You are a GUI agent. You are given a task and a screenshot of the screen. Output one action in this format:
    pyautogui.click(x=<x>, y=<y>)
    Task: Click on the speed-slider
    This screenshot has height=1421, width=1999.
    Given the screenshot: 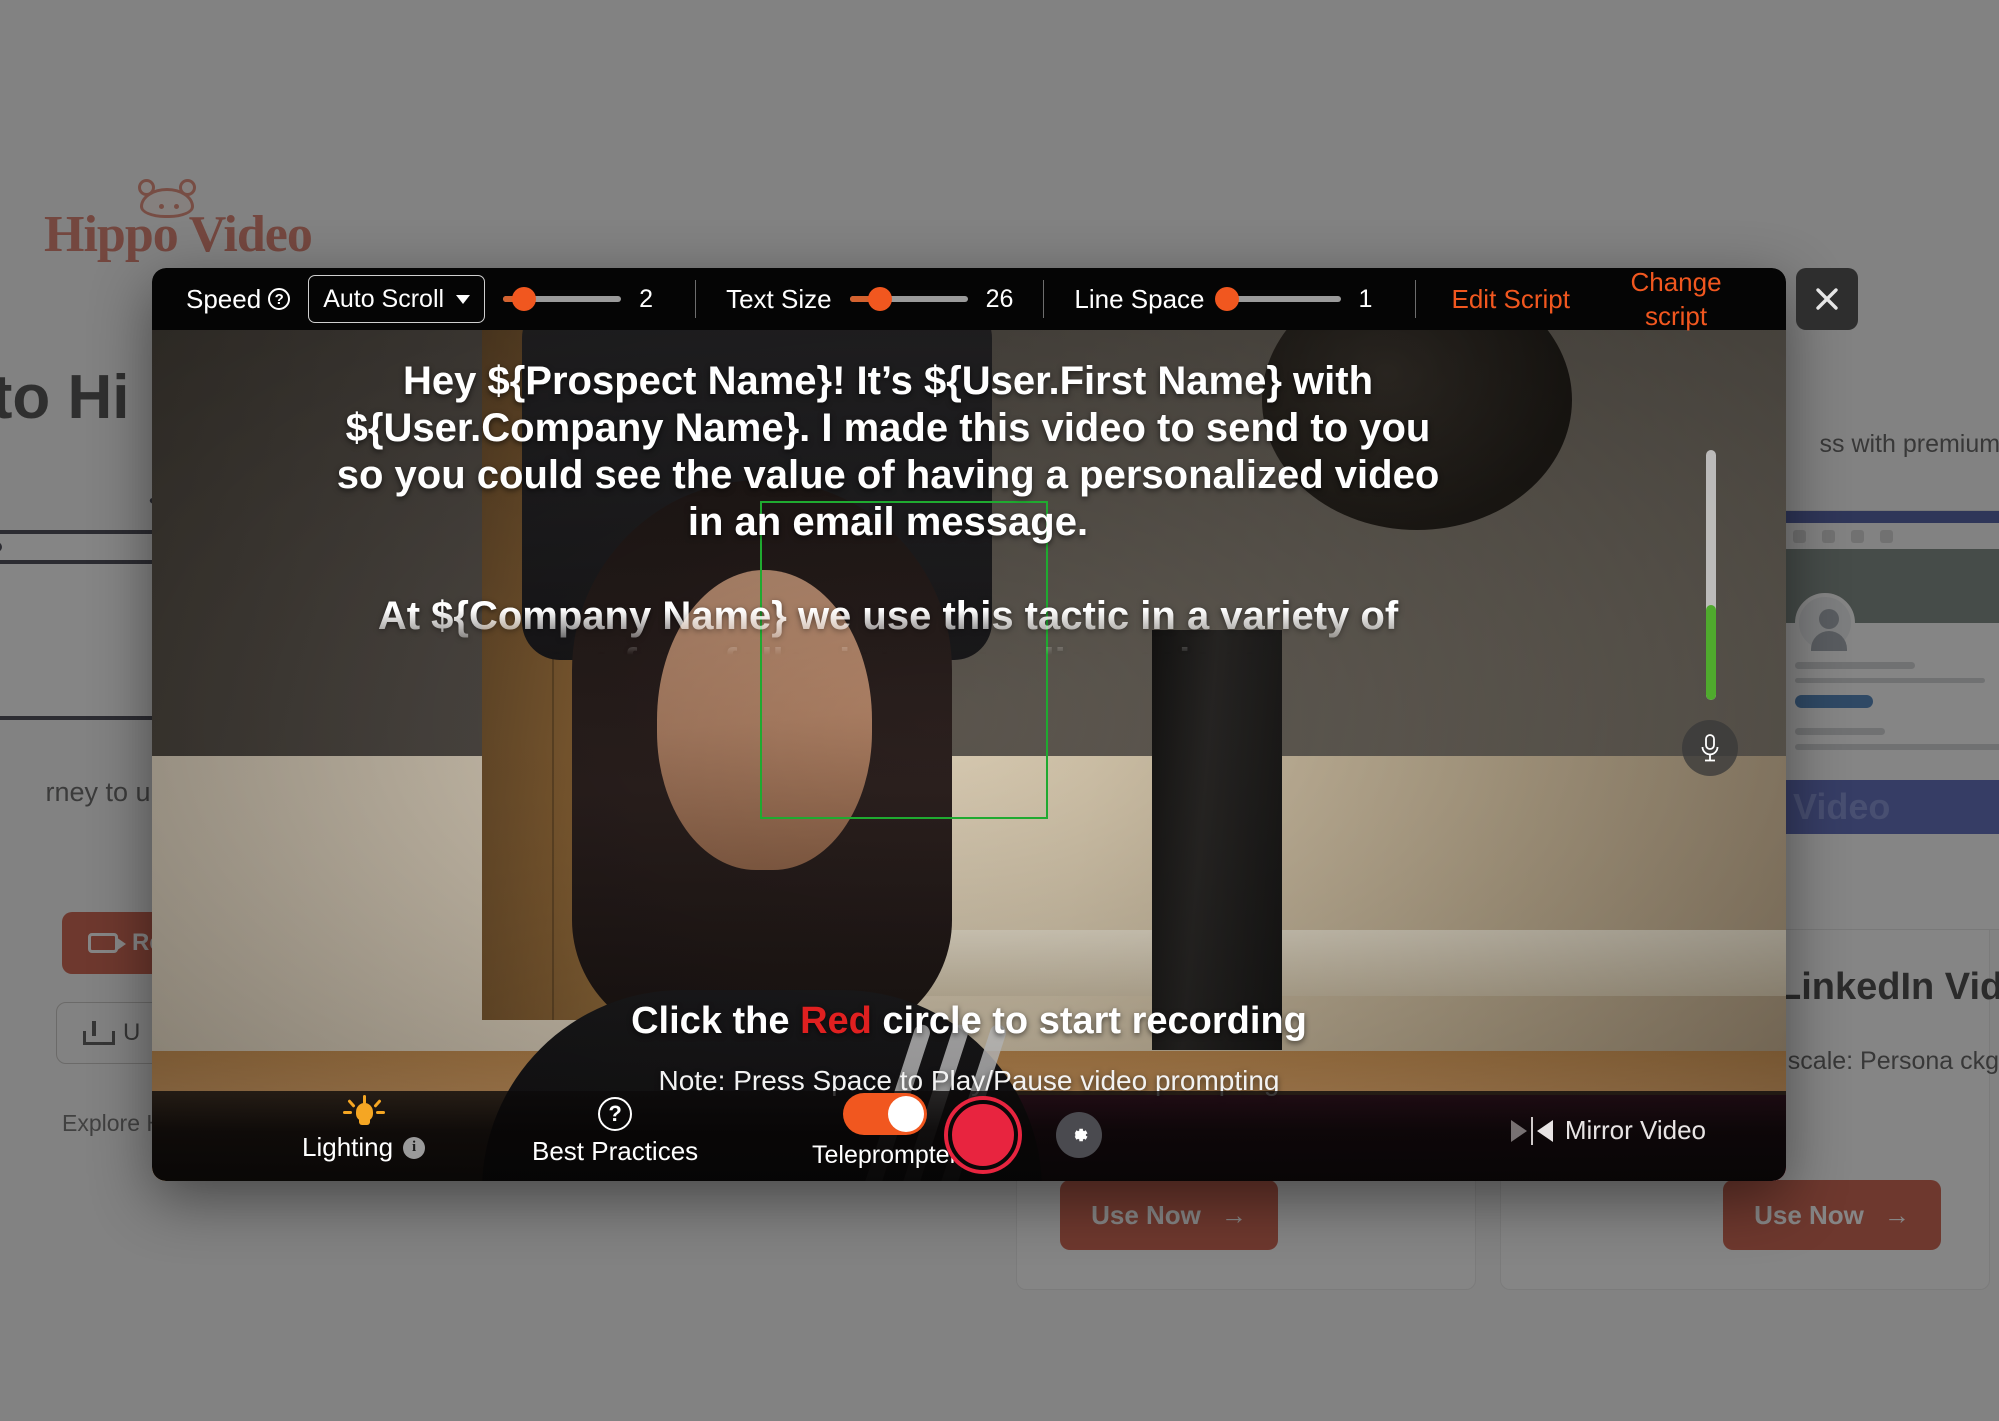 What is the action you would take?
    pyautogui.click(x=562, y=299)
    